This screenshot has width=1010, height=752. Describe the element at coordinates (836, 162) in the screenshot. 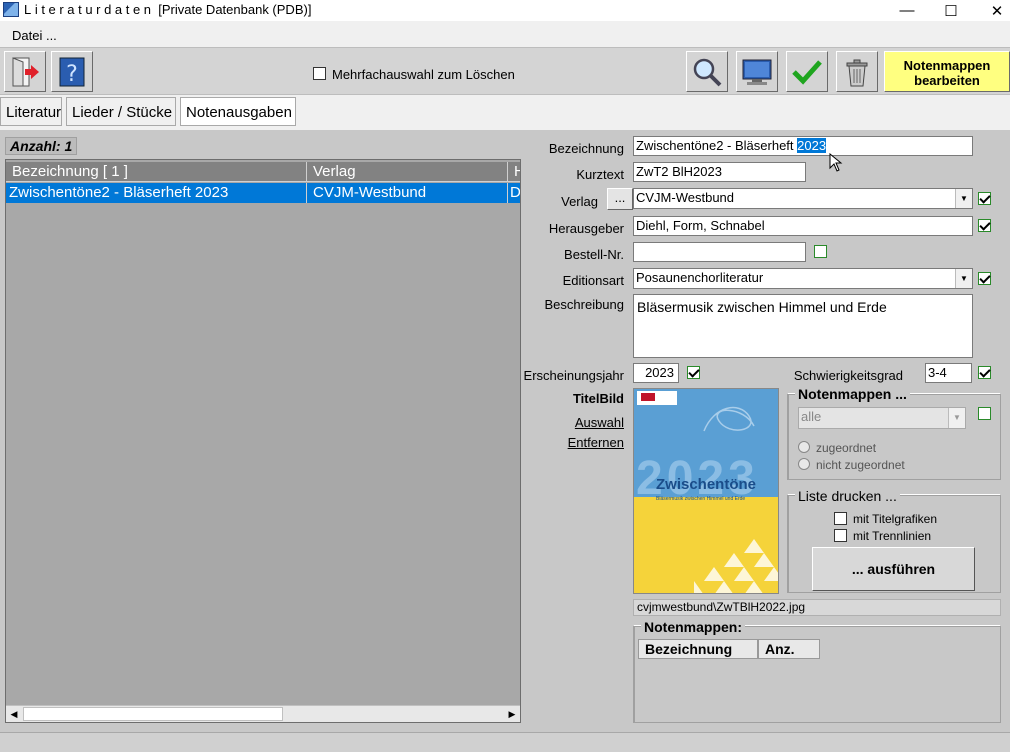

I see `mouse-cursor-icon` at that location.